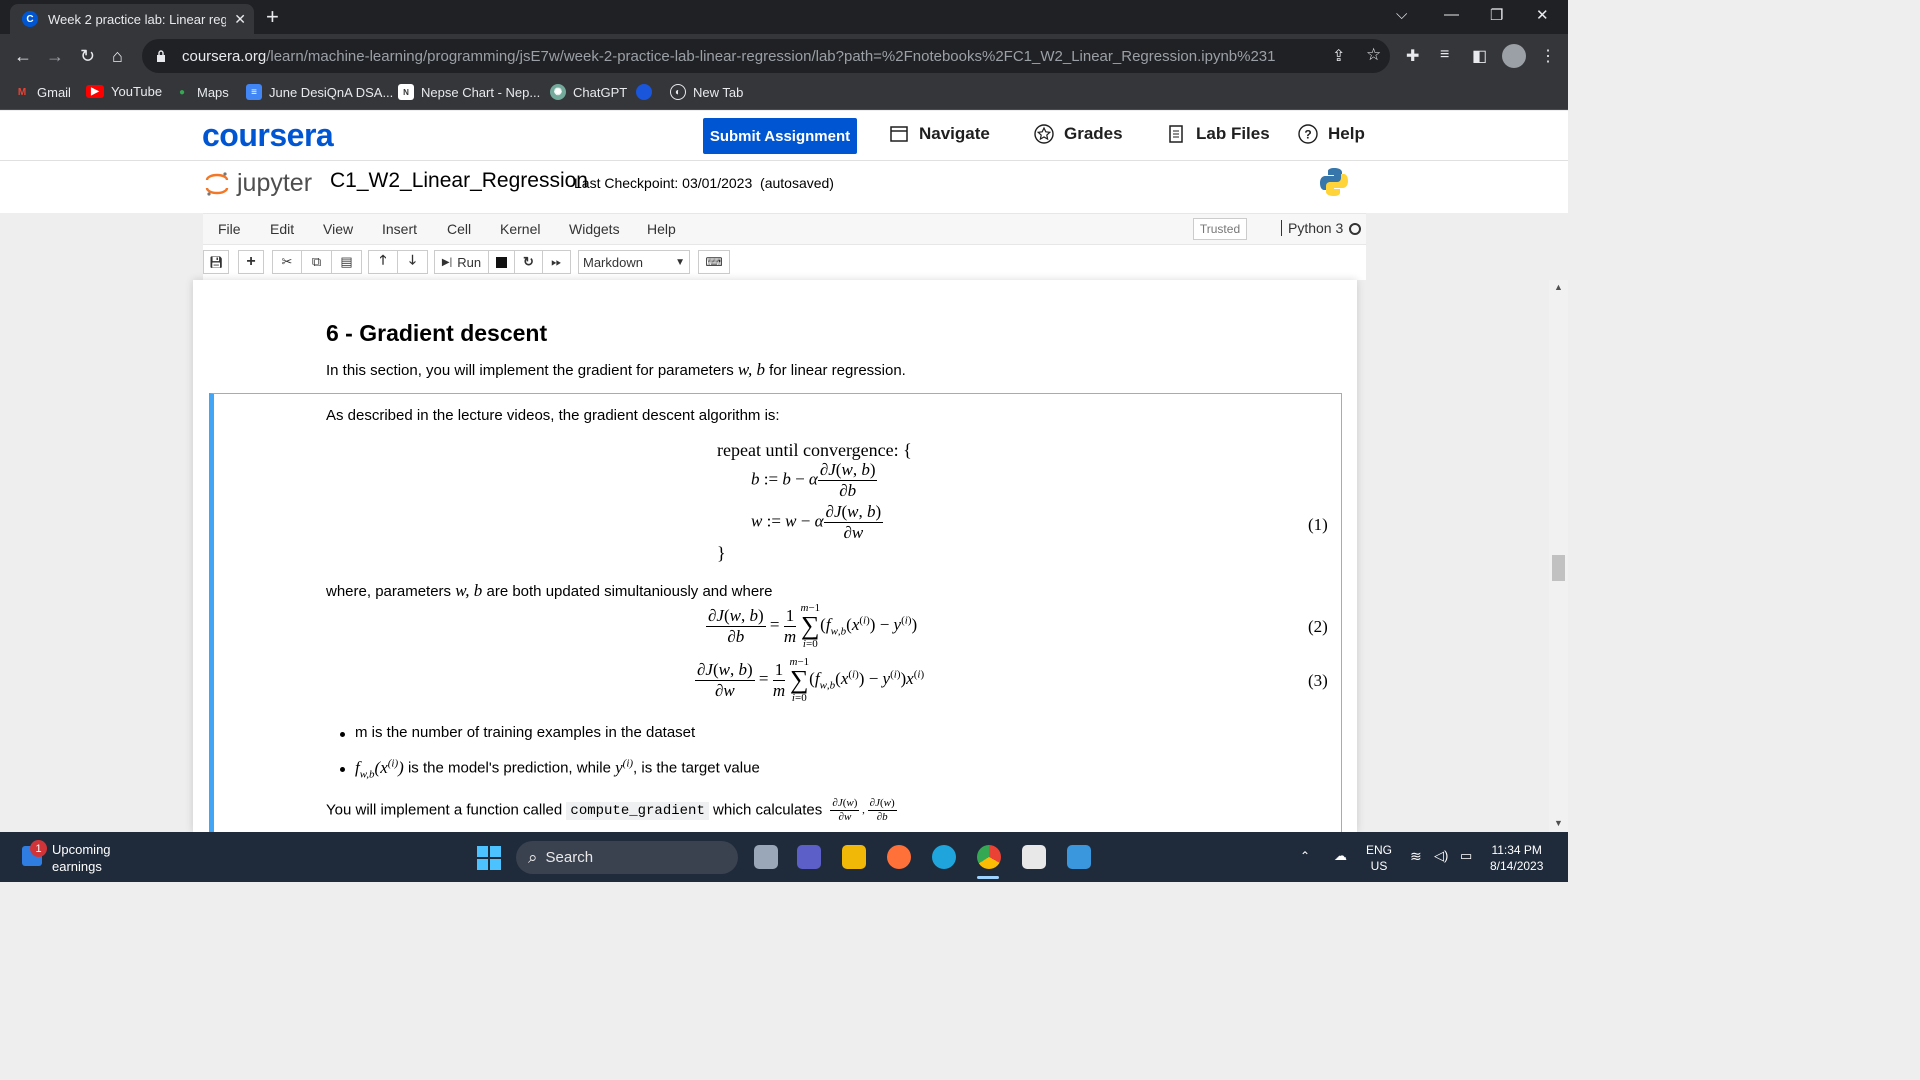 The width and height of the screenshot is (1920, 1080). What do you see at coordinates (1044, 134) in the screenshot?
I see `grades-star-icon` at bounding box center [1044, 134].